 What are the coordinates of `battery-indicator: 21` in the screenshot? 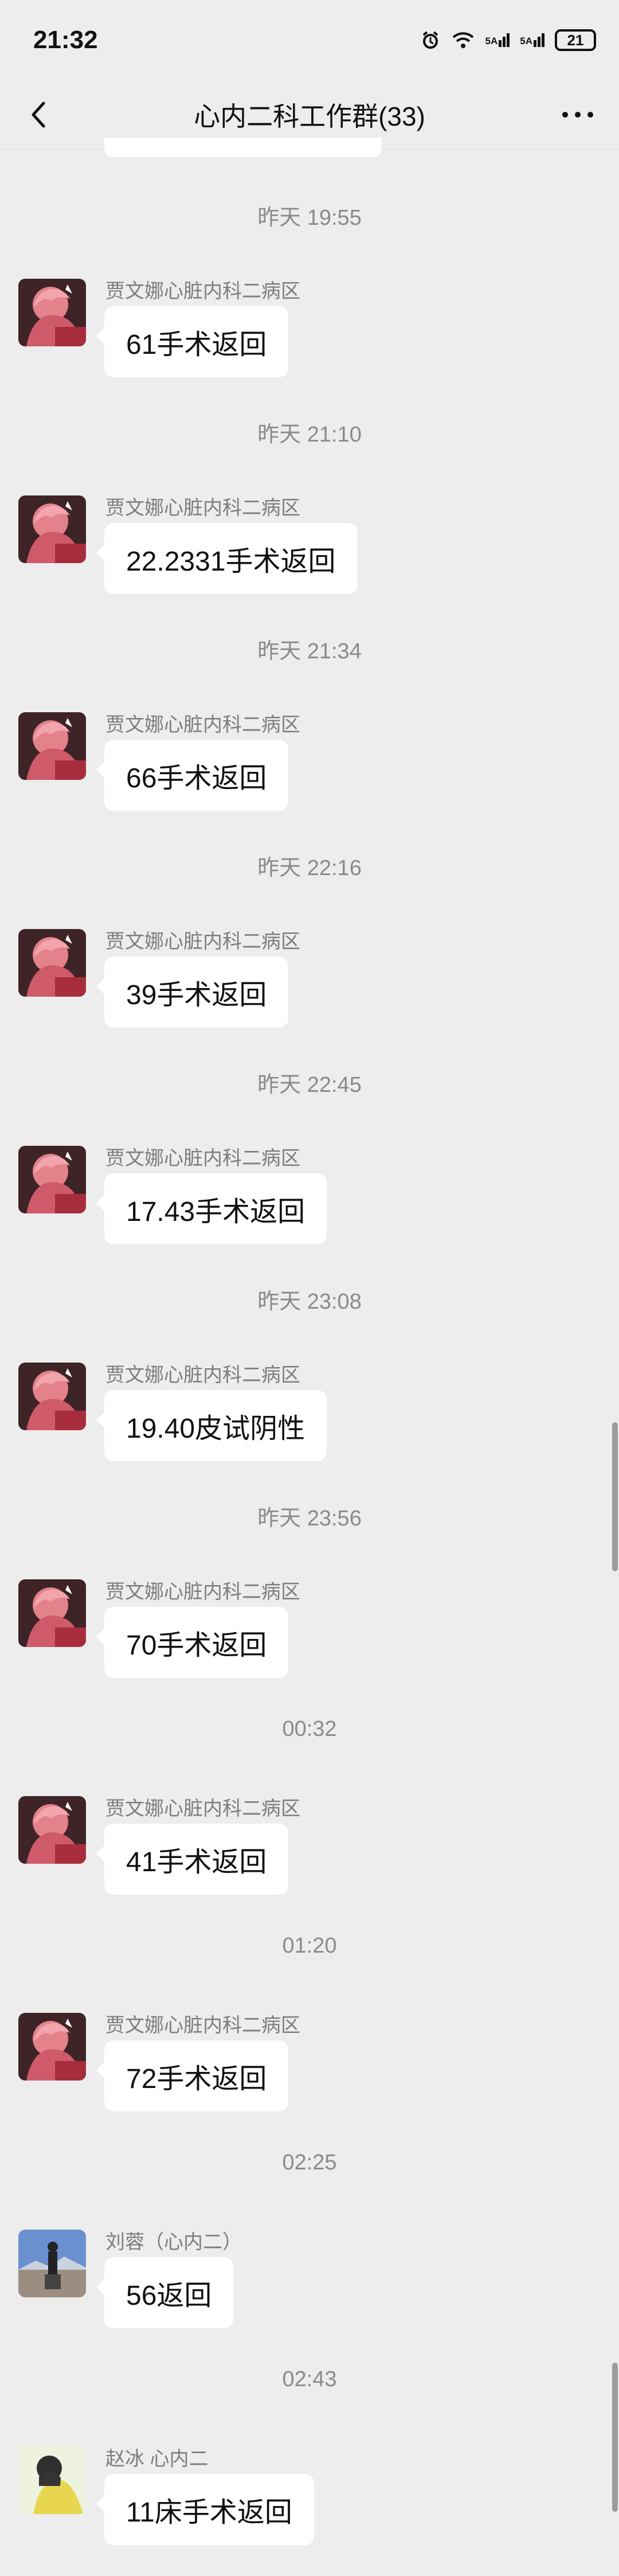 It's located at (575, 40).